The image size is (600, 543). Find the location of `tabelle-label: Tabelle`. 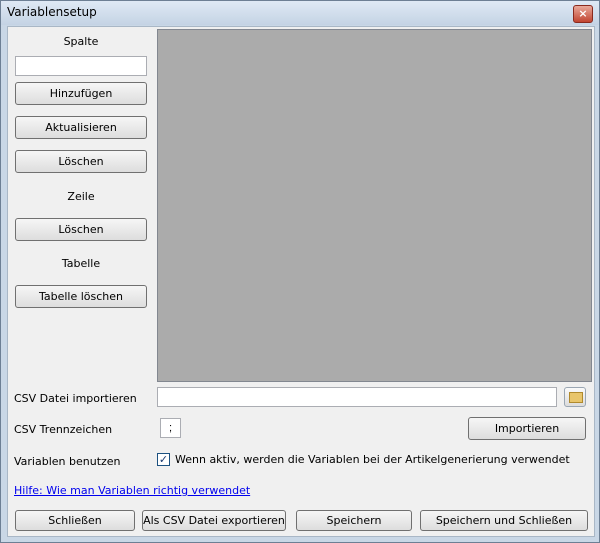

tabelle-label: Tabelle is located at coordinates (81, 263).